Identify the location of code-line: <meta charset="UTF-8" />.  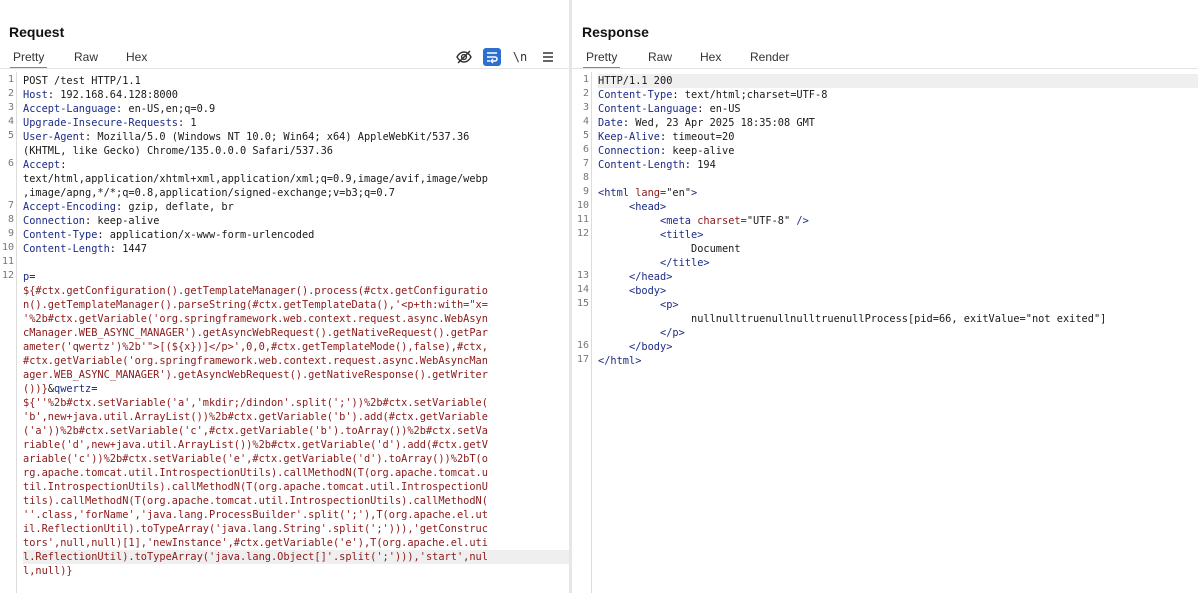
(703, 221).